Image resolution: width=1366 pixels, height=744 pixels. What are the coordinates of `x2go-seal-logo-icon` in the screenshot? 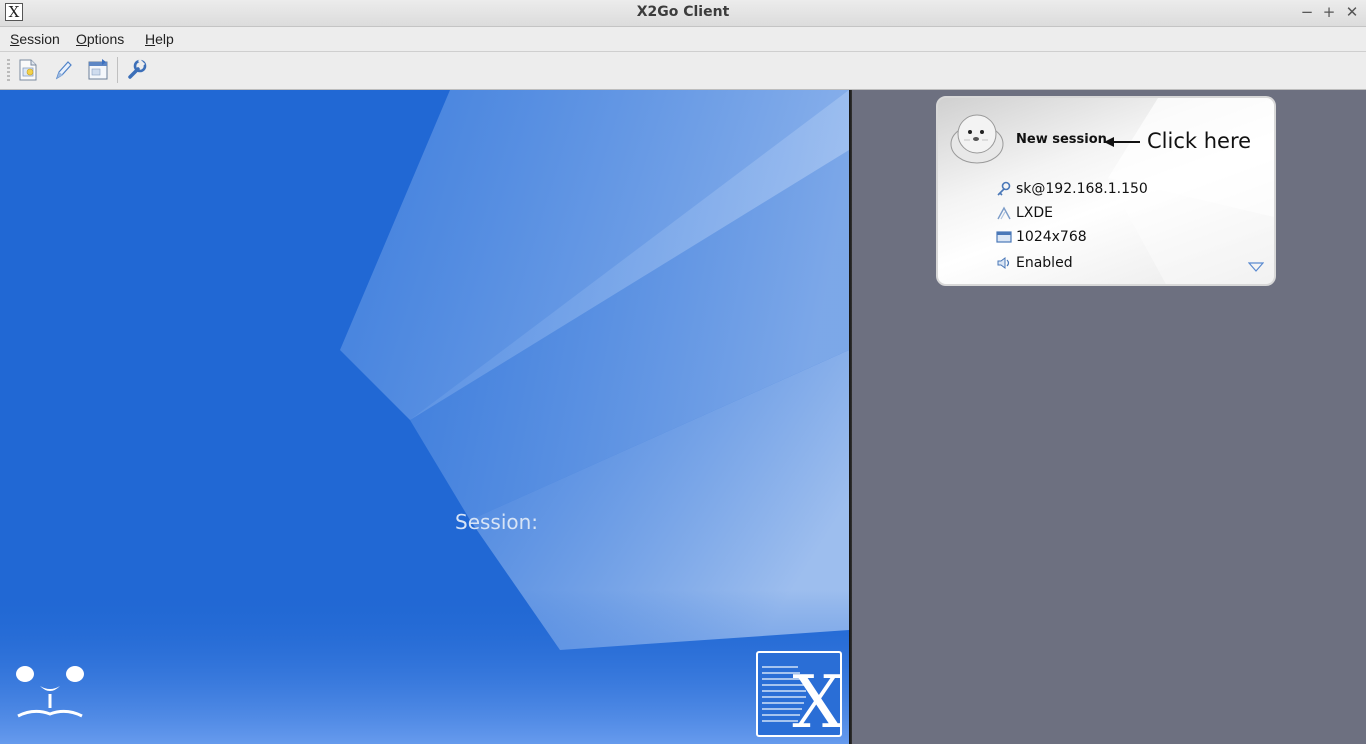 It's located at (50, 692).